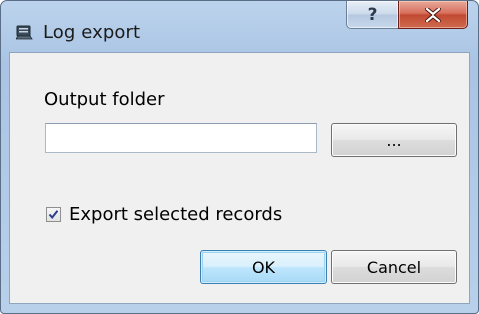 The width and height of the screenshot is (479, 314). Describe the element at coordinates (394, 267) in the screenshot. I see `cancel-button: Cancel` at that location.